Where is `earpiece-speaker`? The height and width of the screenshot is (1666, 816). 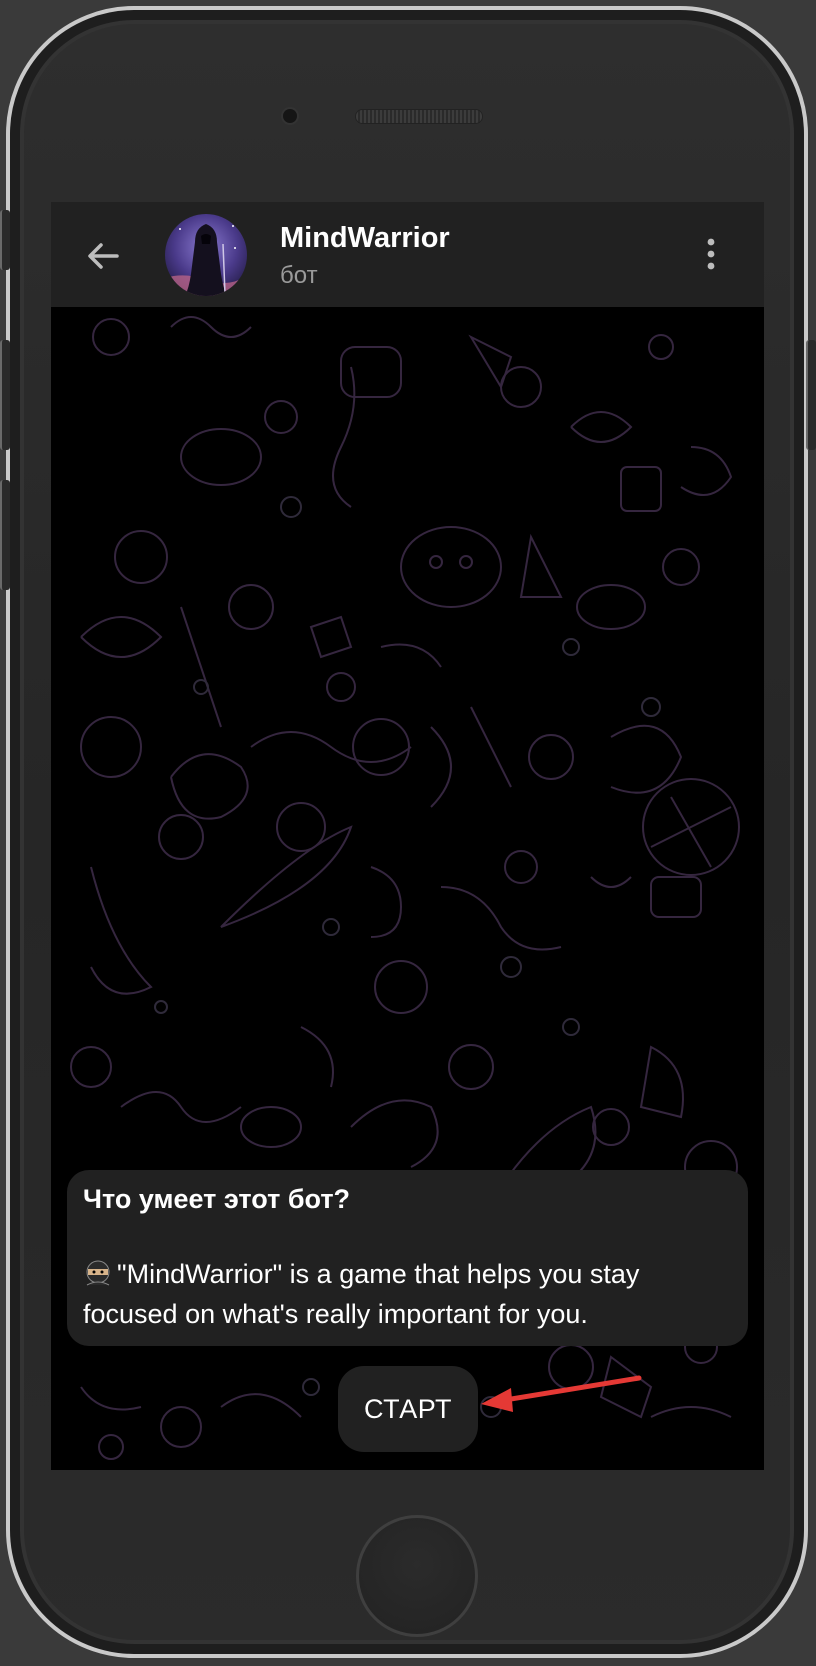 earpiece-speaker is located at coordinates (419, 116).